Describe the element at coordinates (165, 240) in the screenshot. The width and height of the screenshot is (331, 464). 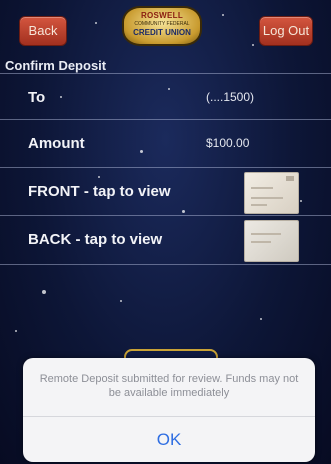
I see `row-back-check: BACK - tap to view` at that location.